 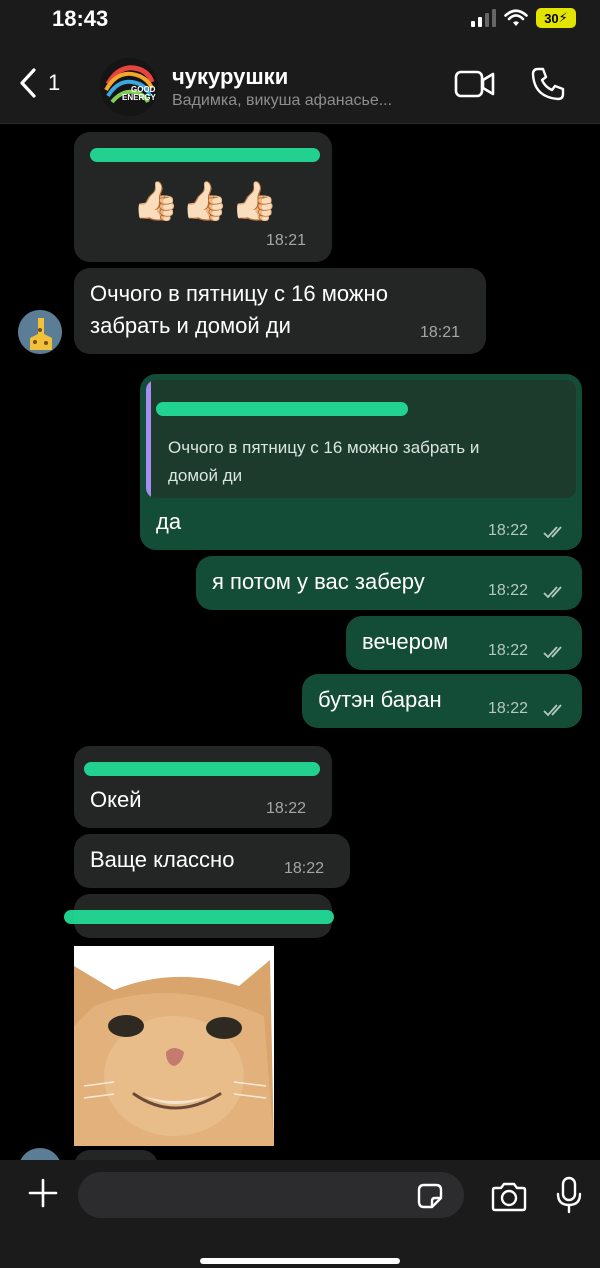 I want to click on home-indicator, so click(x=300, y=1261).